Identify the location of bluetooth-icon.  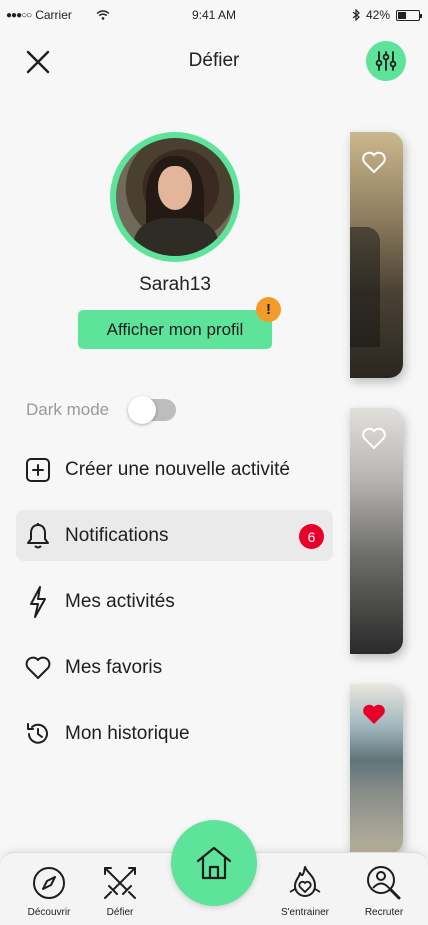
(356, 15).